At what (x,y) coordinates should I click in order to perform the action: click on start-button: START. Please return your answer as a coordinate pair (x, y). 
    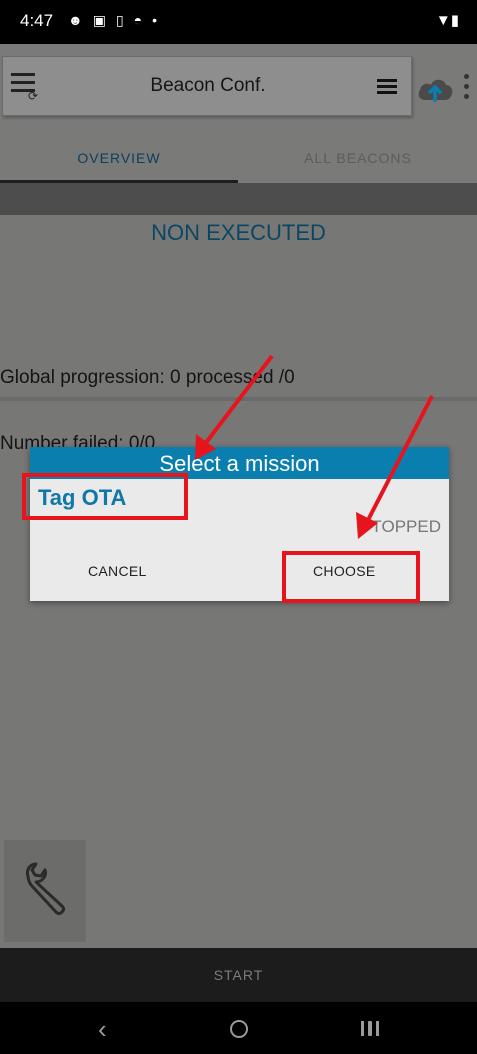
    Looking at the image, I should click on (238, 975).